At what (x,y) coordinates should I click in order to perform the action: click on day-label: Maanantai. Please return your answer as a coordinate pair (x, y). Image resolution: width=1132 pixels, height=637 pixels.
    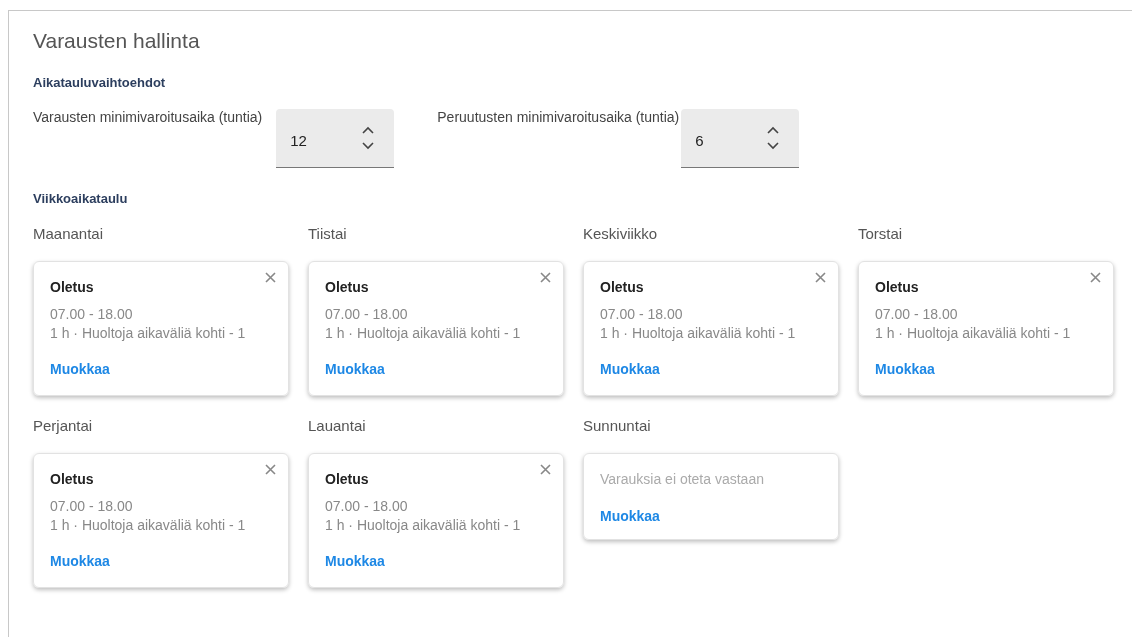
    Looking at the image, I should click on (69, 233).